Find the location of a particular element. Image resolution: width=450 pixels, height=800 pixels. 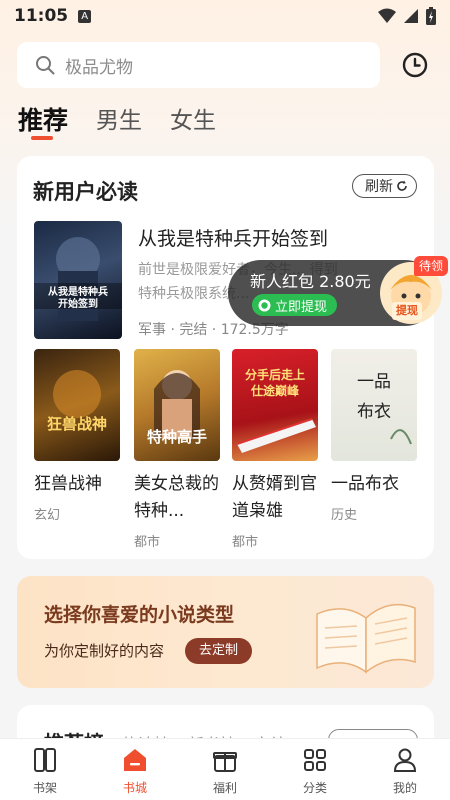

book-item: 分手后走上 仕途巅峰 从赘婿到官道枭雄 都市 is located at coordinates (275, 449).